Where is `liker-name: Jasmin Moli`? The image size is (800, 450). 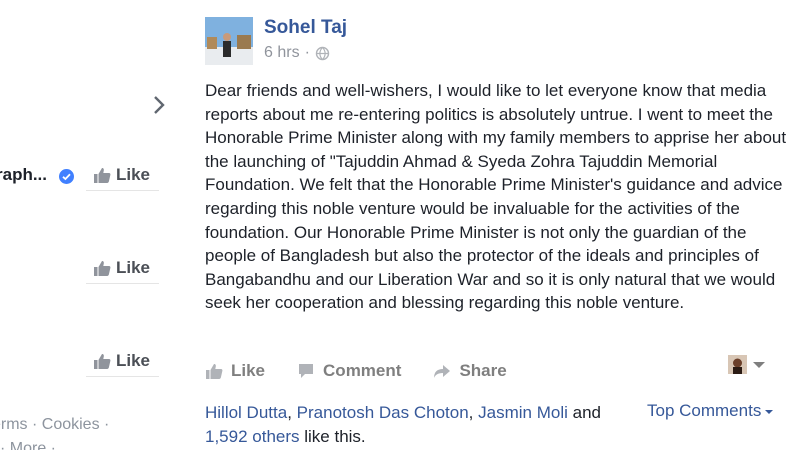
liker-name: Jasmin Moli is located at coordinates (523, 412).